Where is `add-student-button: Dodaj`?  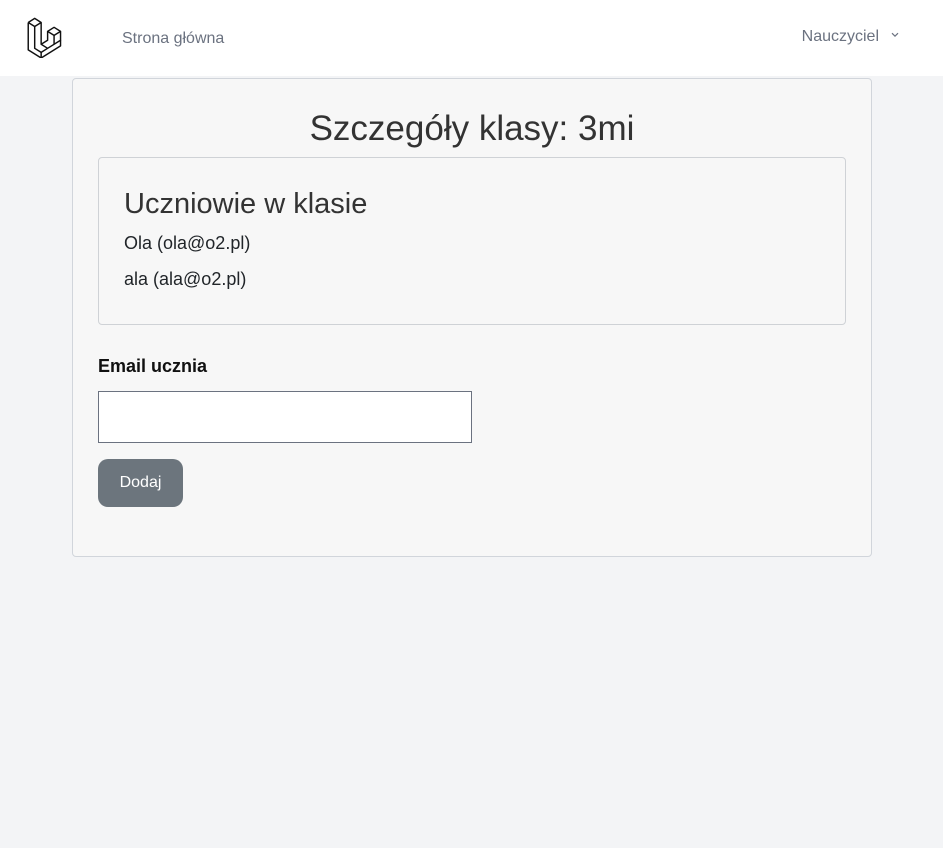
add-student-button: Dodaj is located at coordinates (140, 483).